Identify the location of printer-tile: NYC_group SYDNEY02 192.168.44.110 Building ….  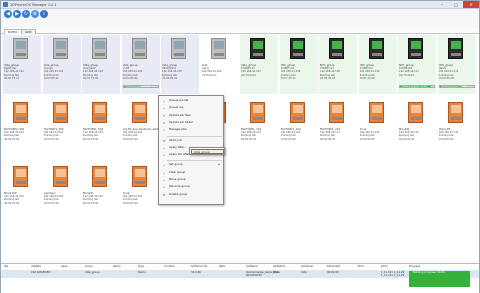
(377, 64).